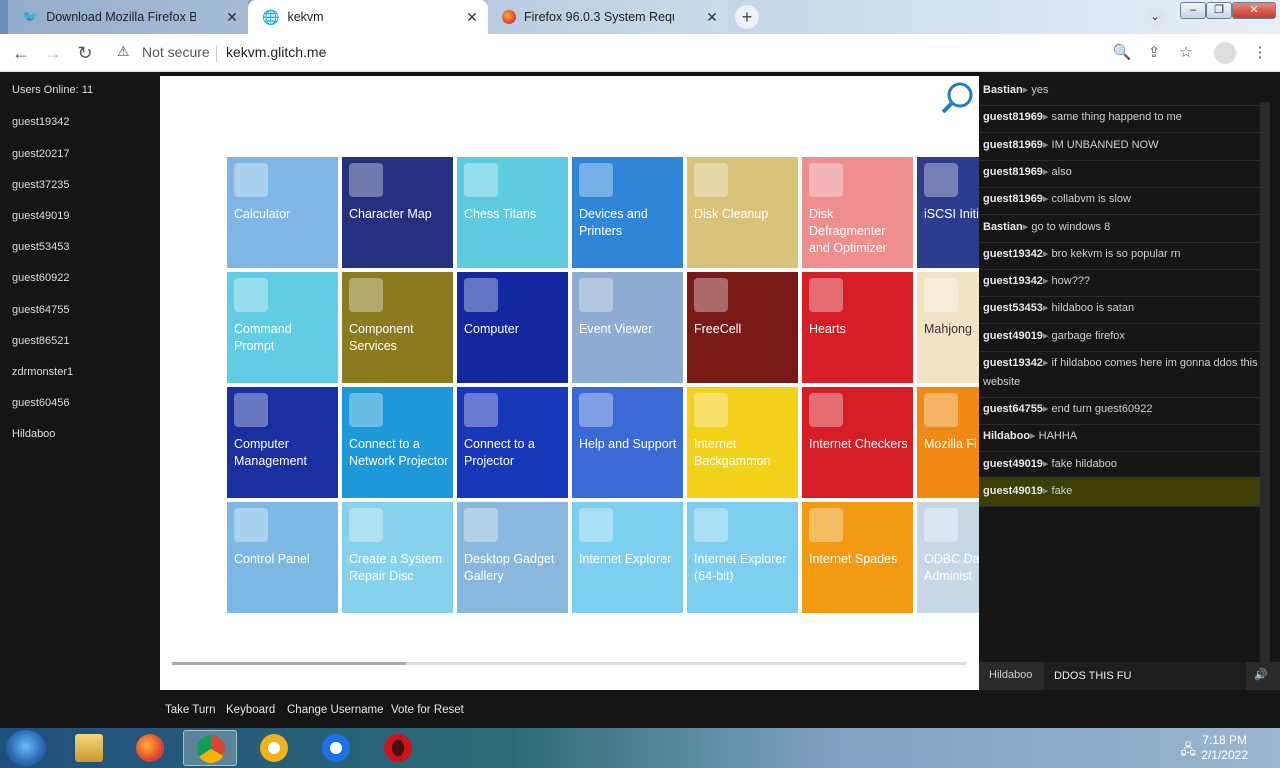 This screenshot has height=768, width=1280. I want to click on app-tile: FreeCell, so click(742, 327).